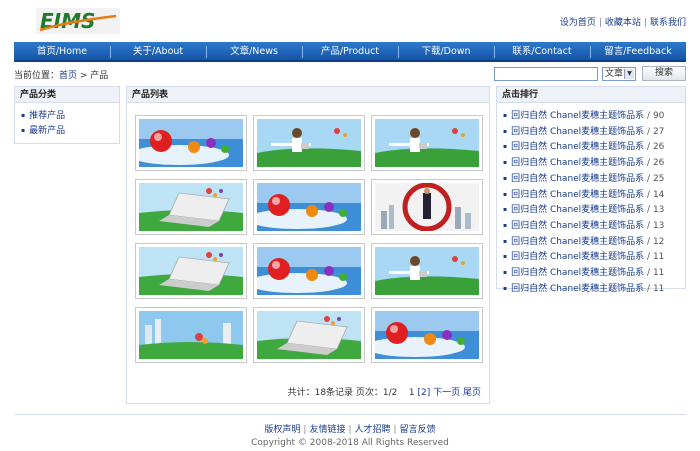 The height and width of the screenshot is (451, 700). What do you see at coordinates (658, 131) in the screenshot?
I see `ranking-item-count: 27` at bounding box center [658, 131].